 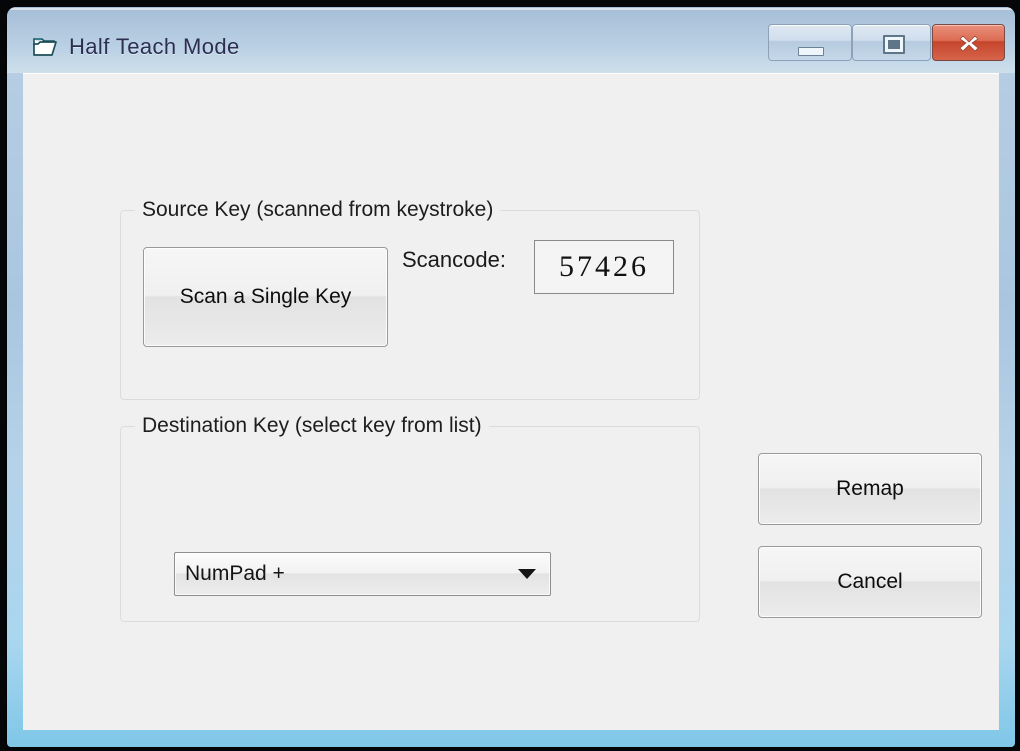 I want to click on title-bar: Half Teach Mode, so click(x=511, y=40).